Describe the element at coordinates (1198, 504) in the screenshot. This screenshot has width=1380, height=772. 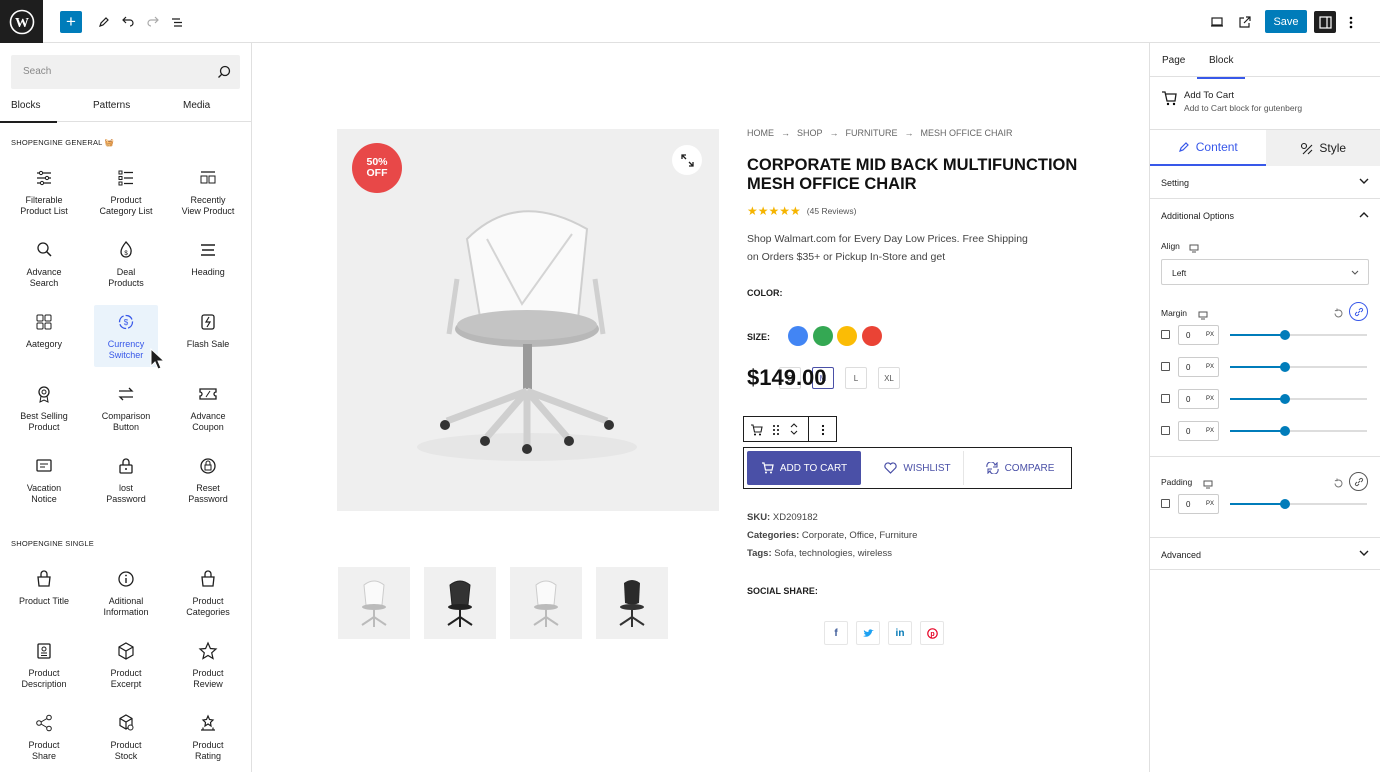
I see `padding-input: 0 PX` at that location.